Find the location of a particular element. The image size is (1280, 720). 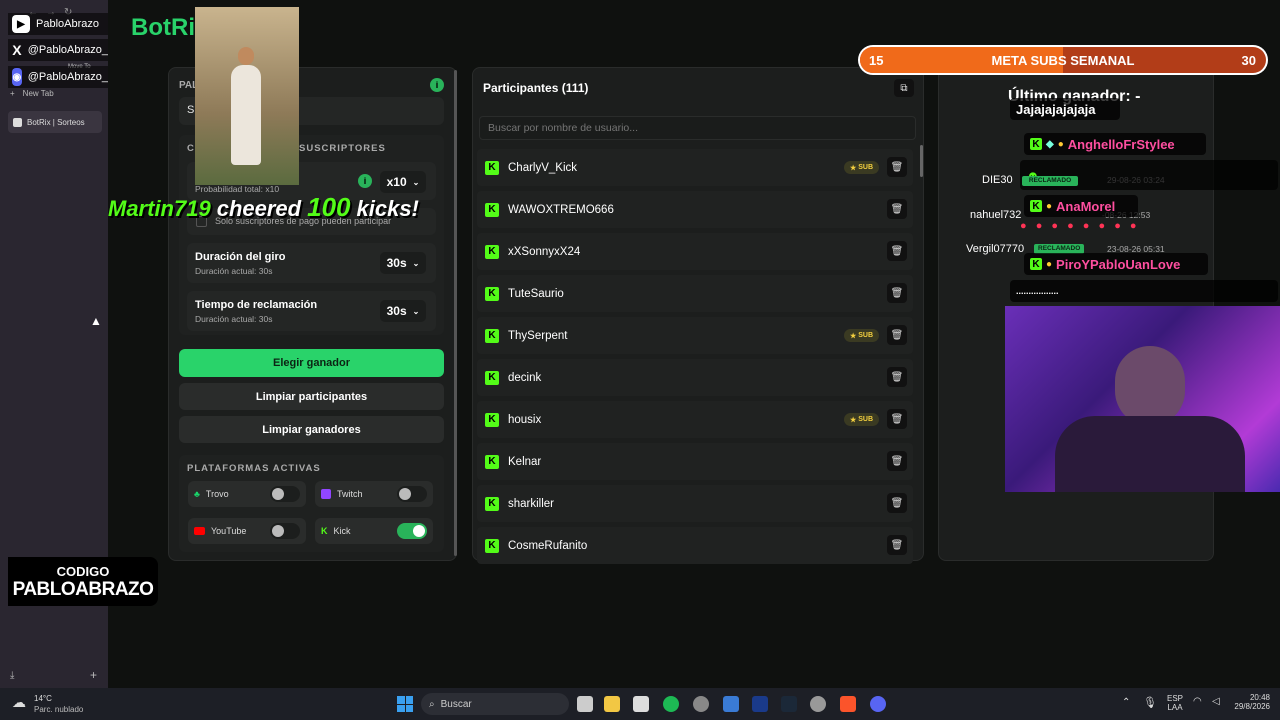

sidebar-tab-botrix: BotRix | Sorteos is located at coordinates (55, 122).